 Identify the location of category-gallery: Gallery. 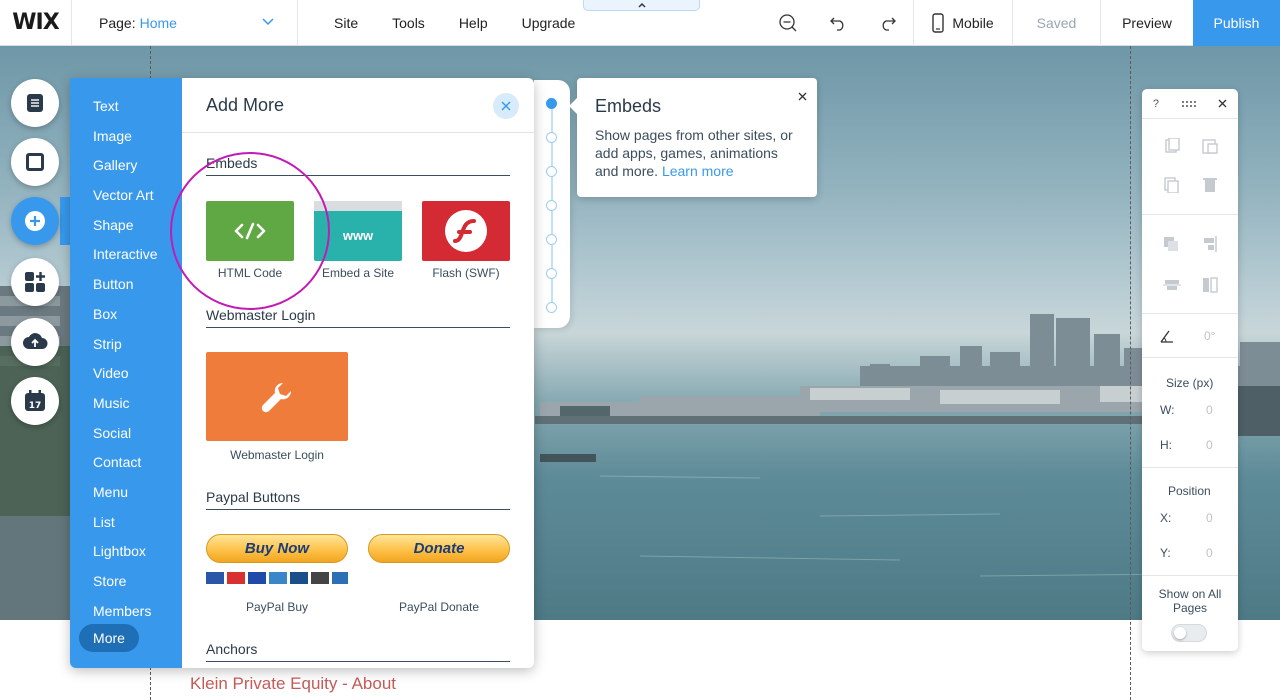
(126, 169).